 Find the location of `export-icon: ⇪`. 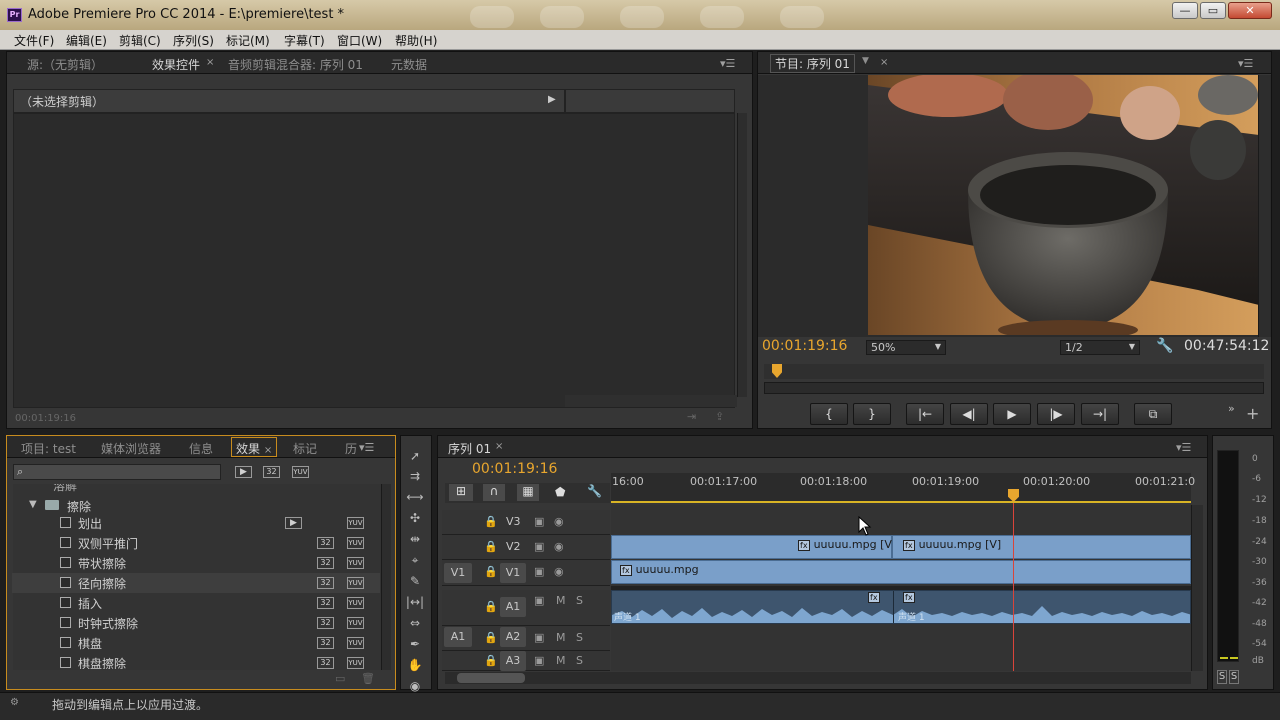

export-icon: ⇪ is located at coordinates (719, 416).